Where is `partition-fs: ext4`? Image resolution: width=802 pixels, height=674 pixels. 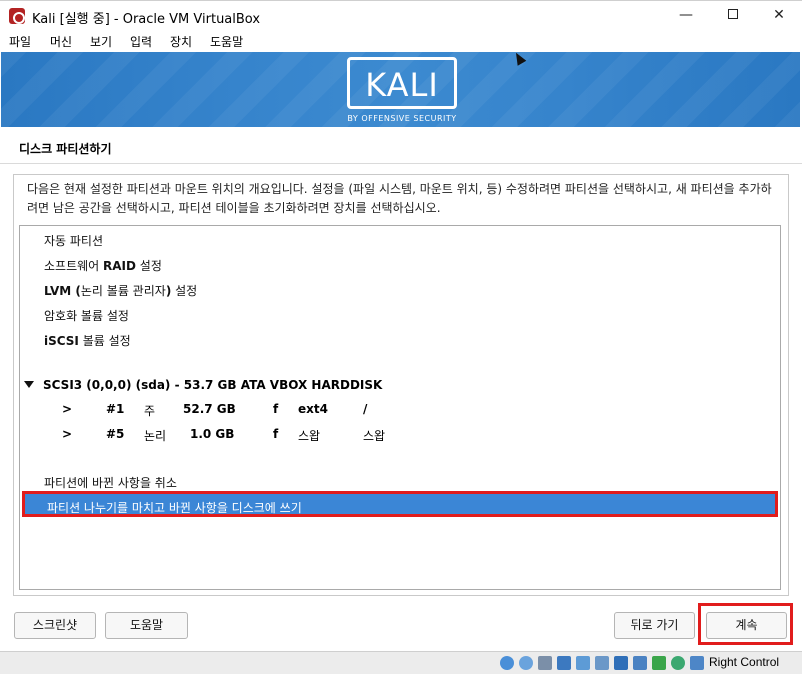
partition-fs: ext4 is located at coordinates (313, 409).